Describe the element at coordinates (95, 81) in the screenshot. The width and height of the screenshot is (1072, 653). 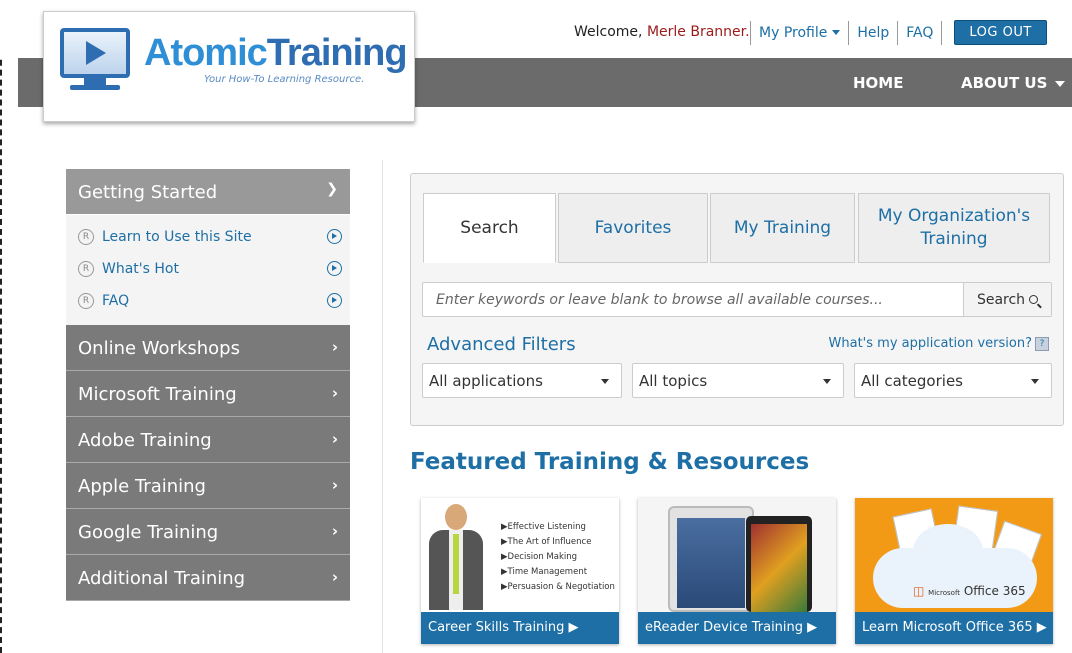
I see `monitor-stand` at that location.